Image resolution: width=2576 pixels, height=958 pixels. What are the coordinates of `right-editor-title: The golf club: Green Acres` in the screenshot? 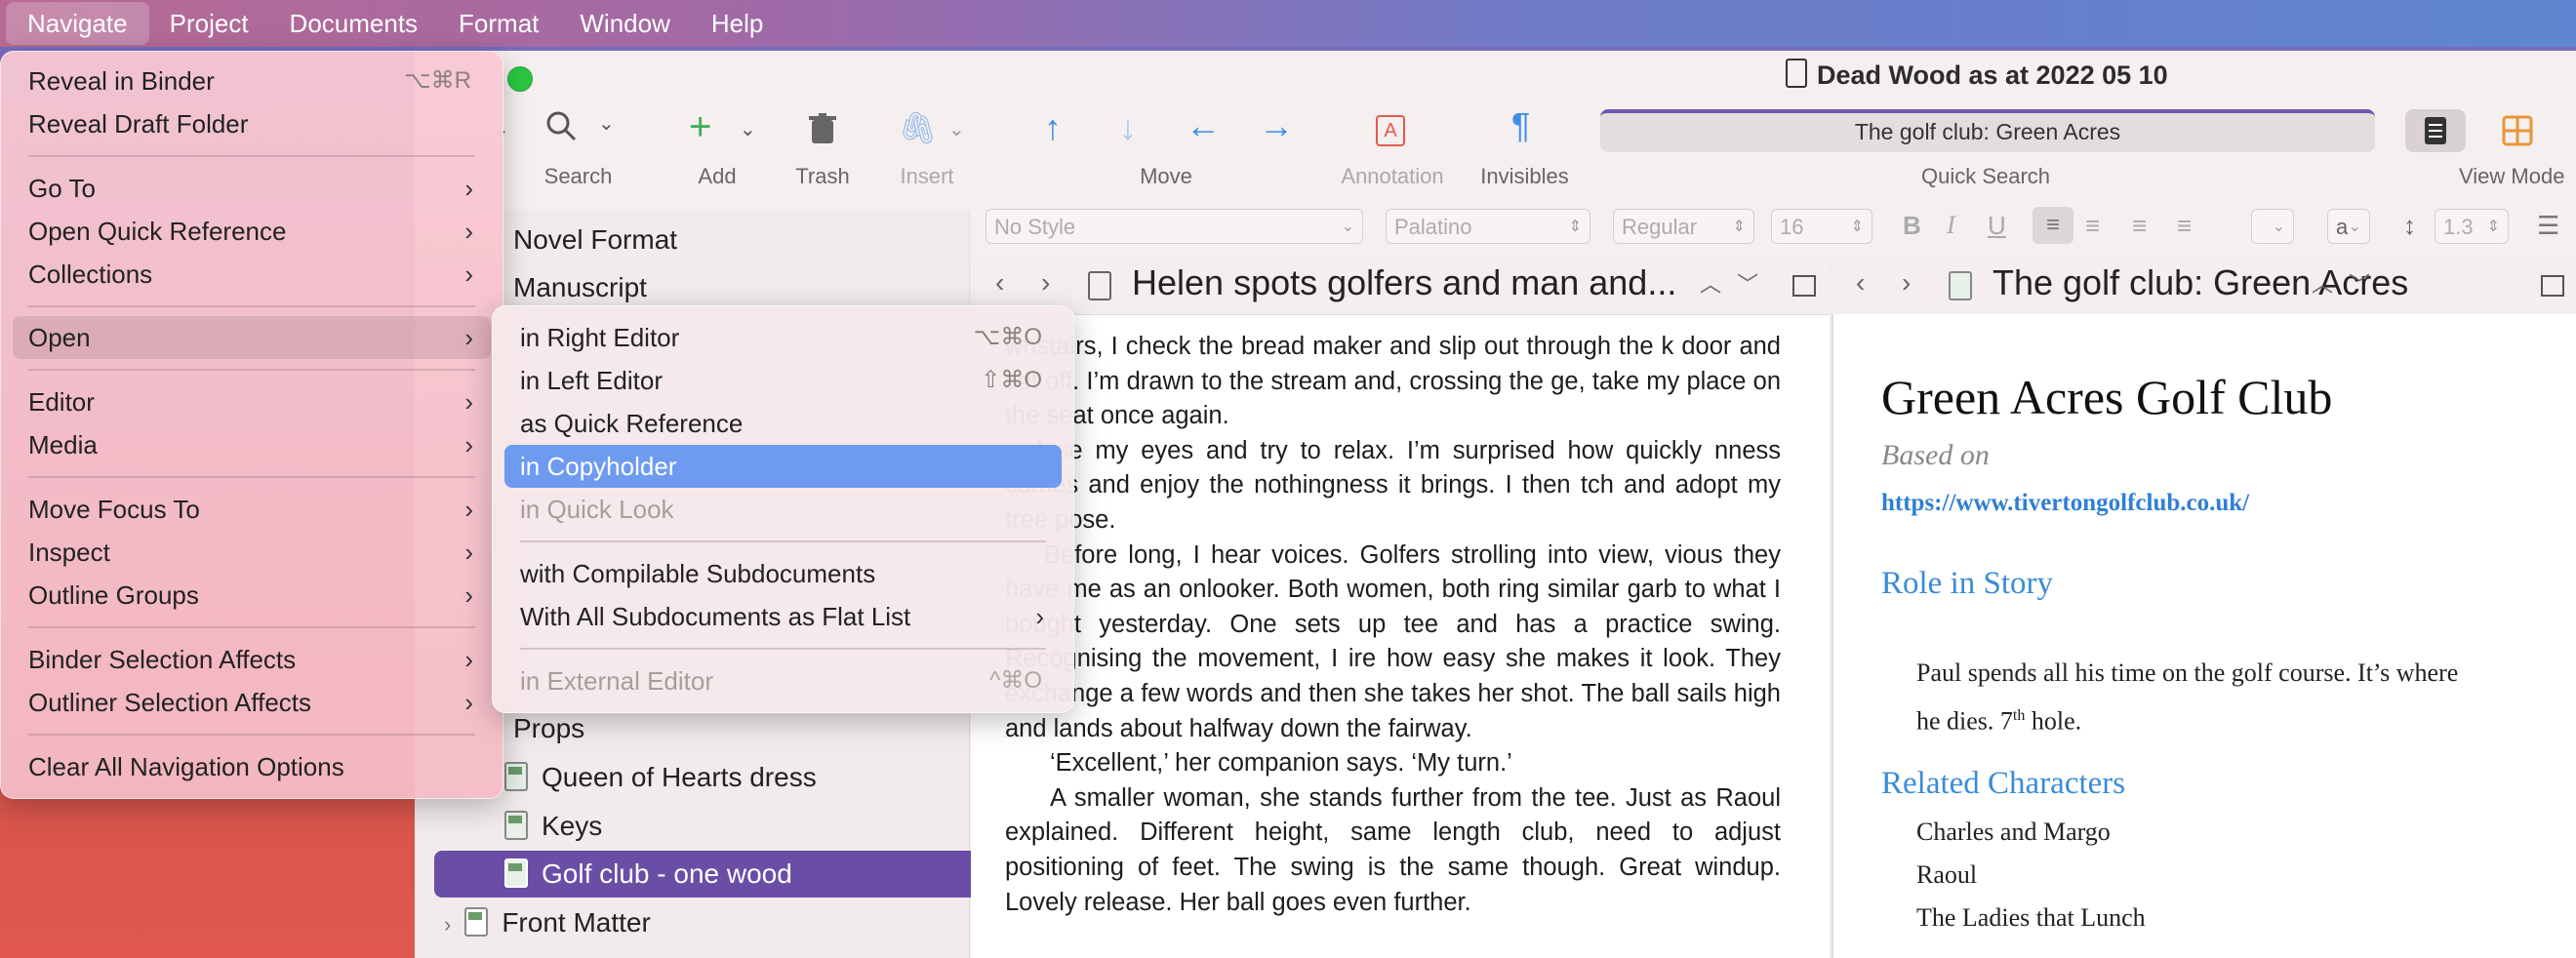 It's located at (2200, 282).